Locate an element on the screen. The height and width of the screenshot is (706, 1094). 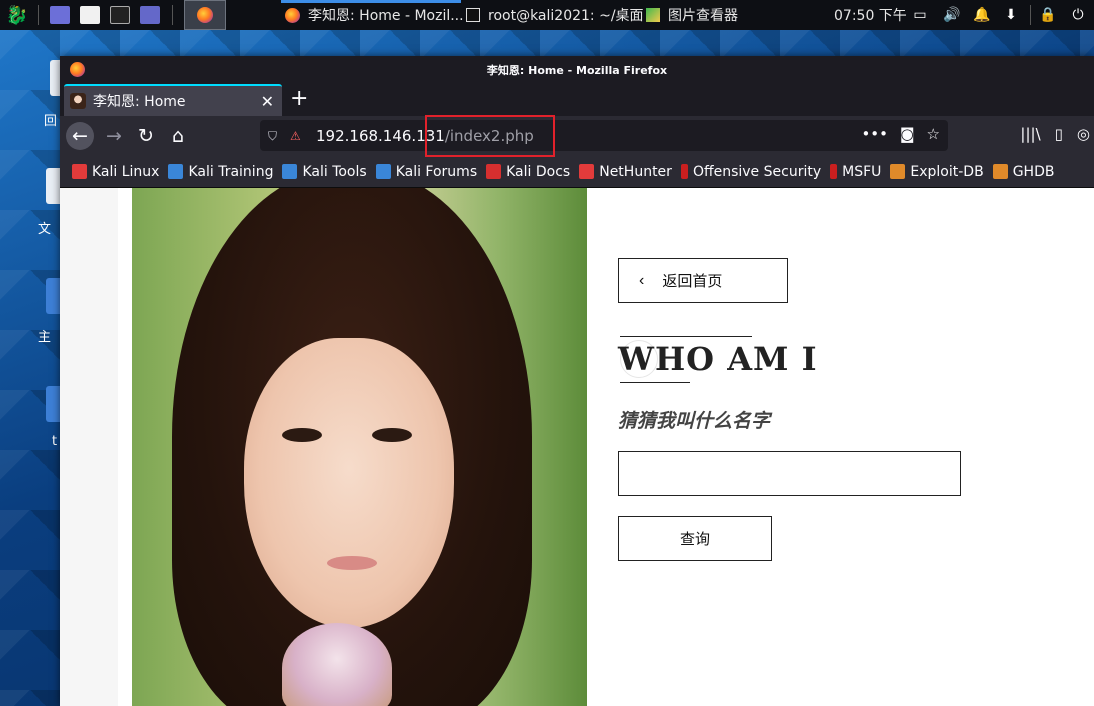
bookmark-kali-forums: Kali Forums is located at coordinates (426, 171).